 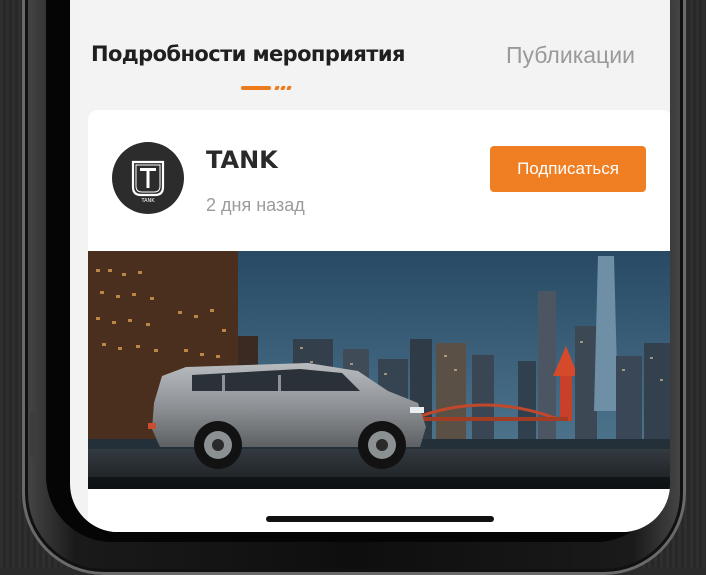 What do you see at coordinates (242, 160) in the screenshot?
I see `author-name: TANK` at bounding box center [242, 160].